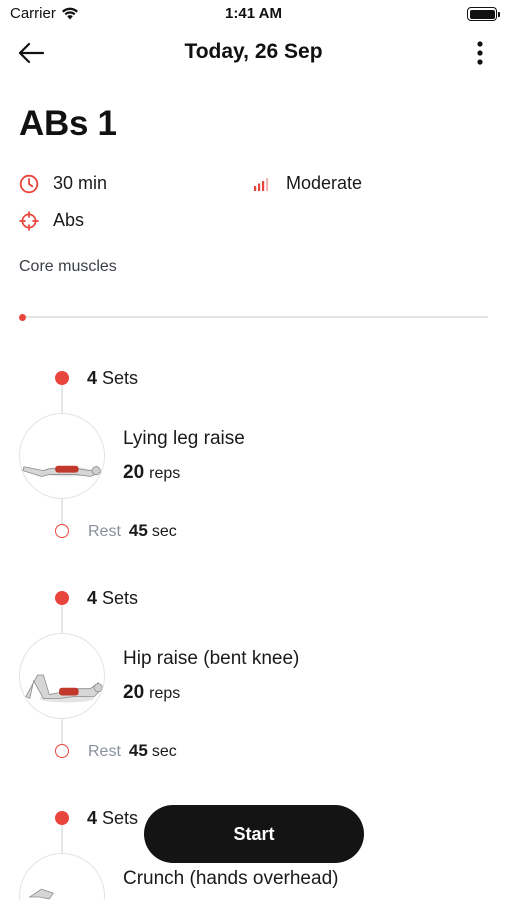  I want to click on difficulty-info: Moderate, so click(307, 183).